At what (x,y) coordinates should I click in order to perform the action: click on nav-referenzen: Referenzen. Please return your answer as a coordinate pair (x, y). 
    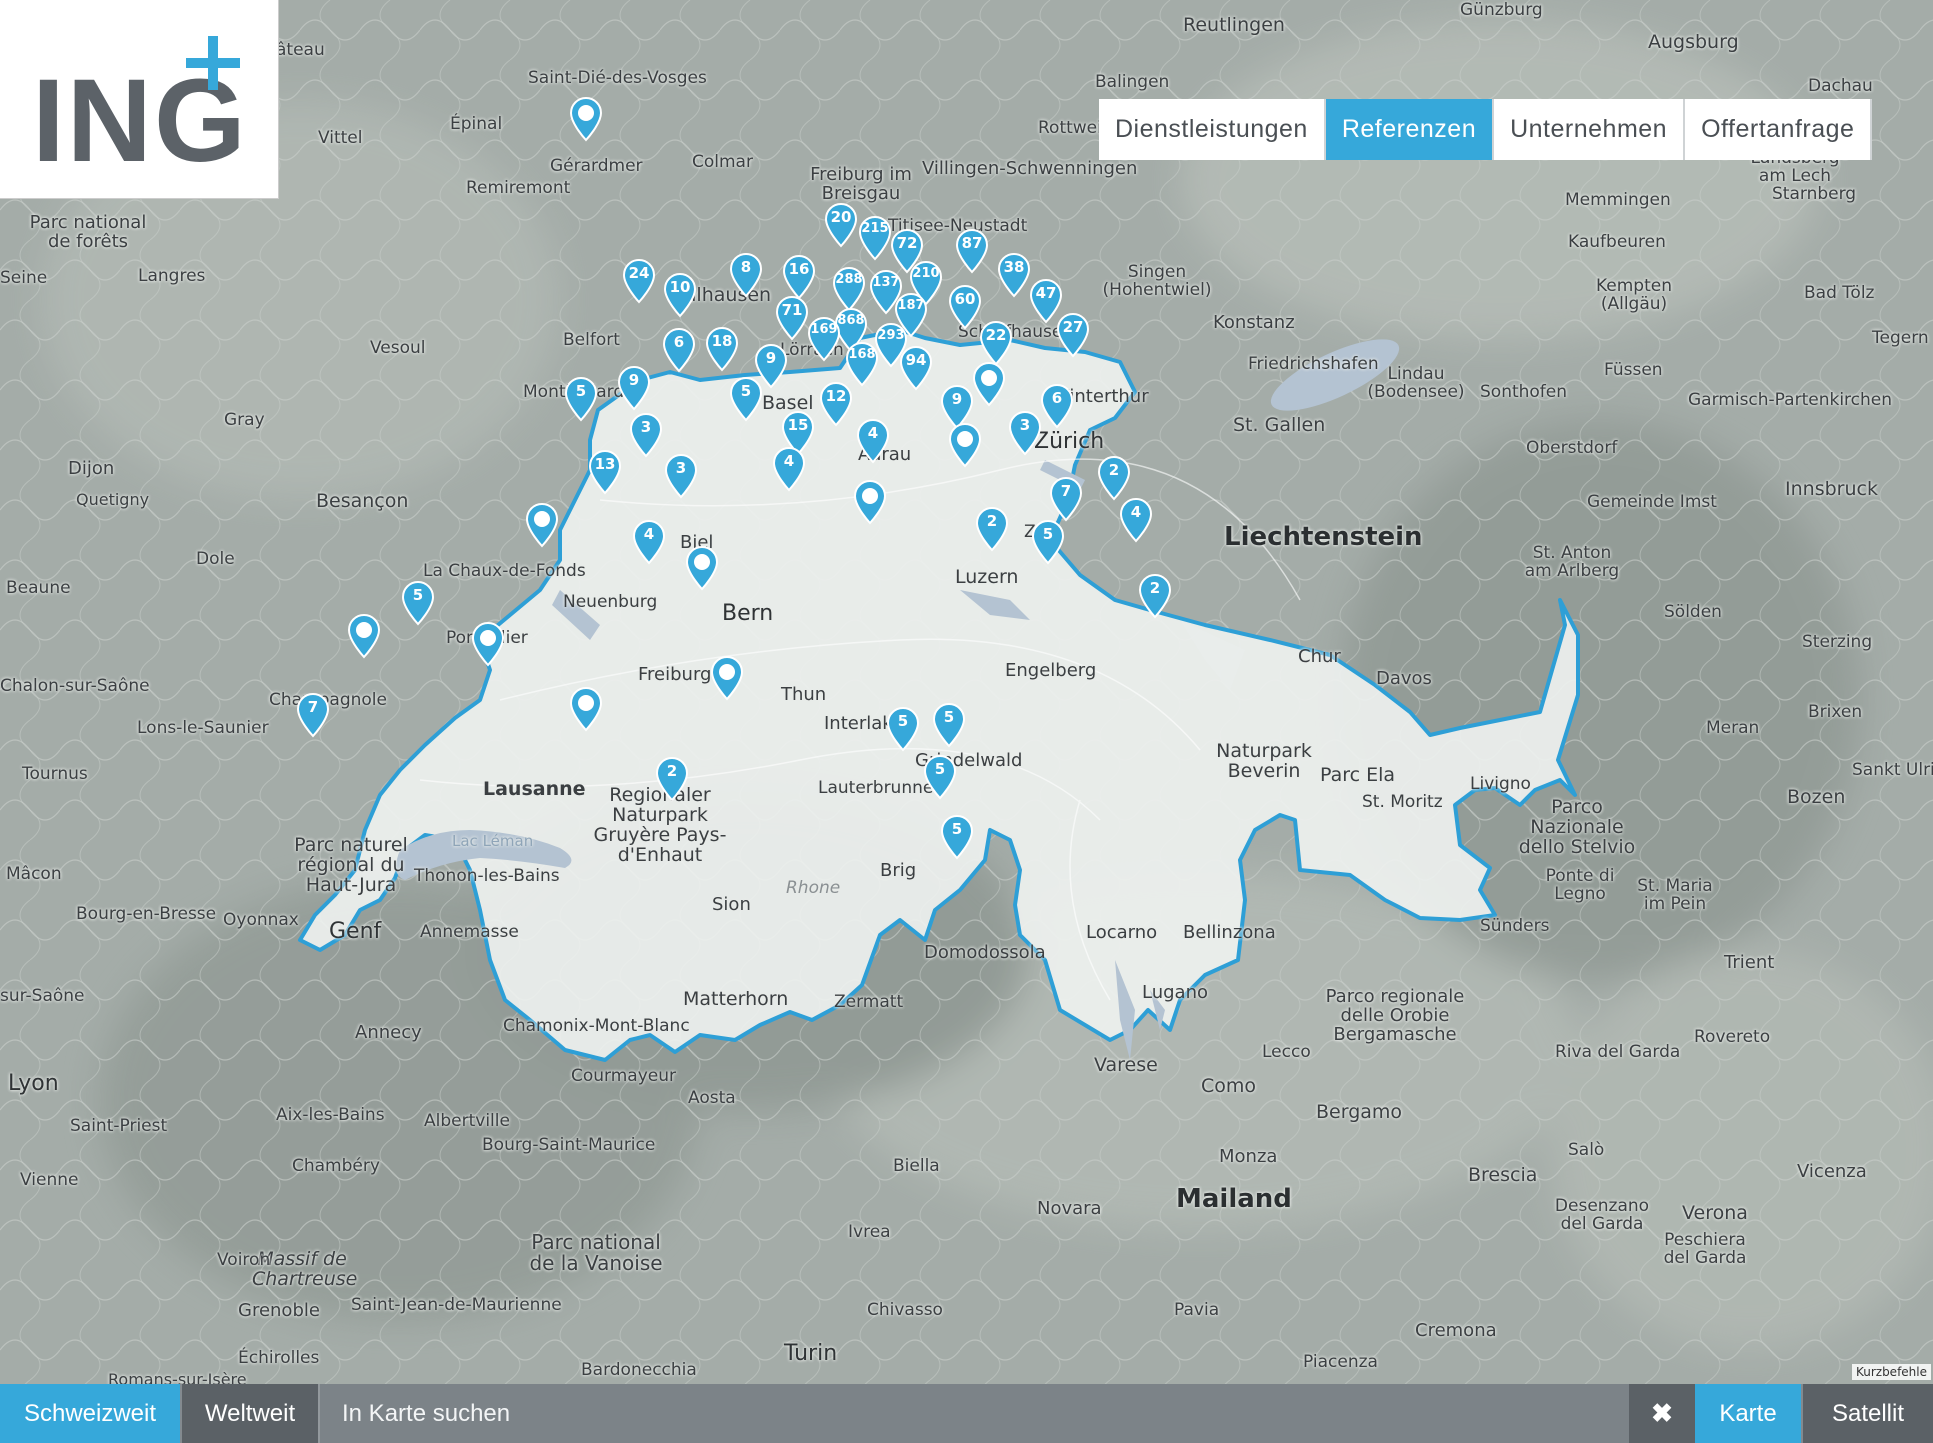
    Looking at the image, I should click on (1410, 129).